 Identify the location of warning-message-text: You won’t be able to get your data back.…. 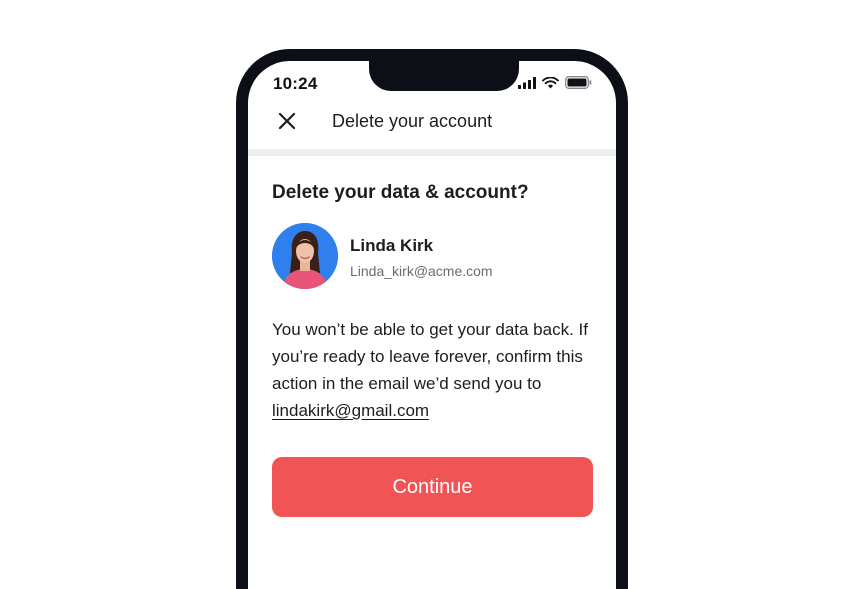
(430, 356).